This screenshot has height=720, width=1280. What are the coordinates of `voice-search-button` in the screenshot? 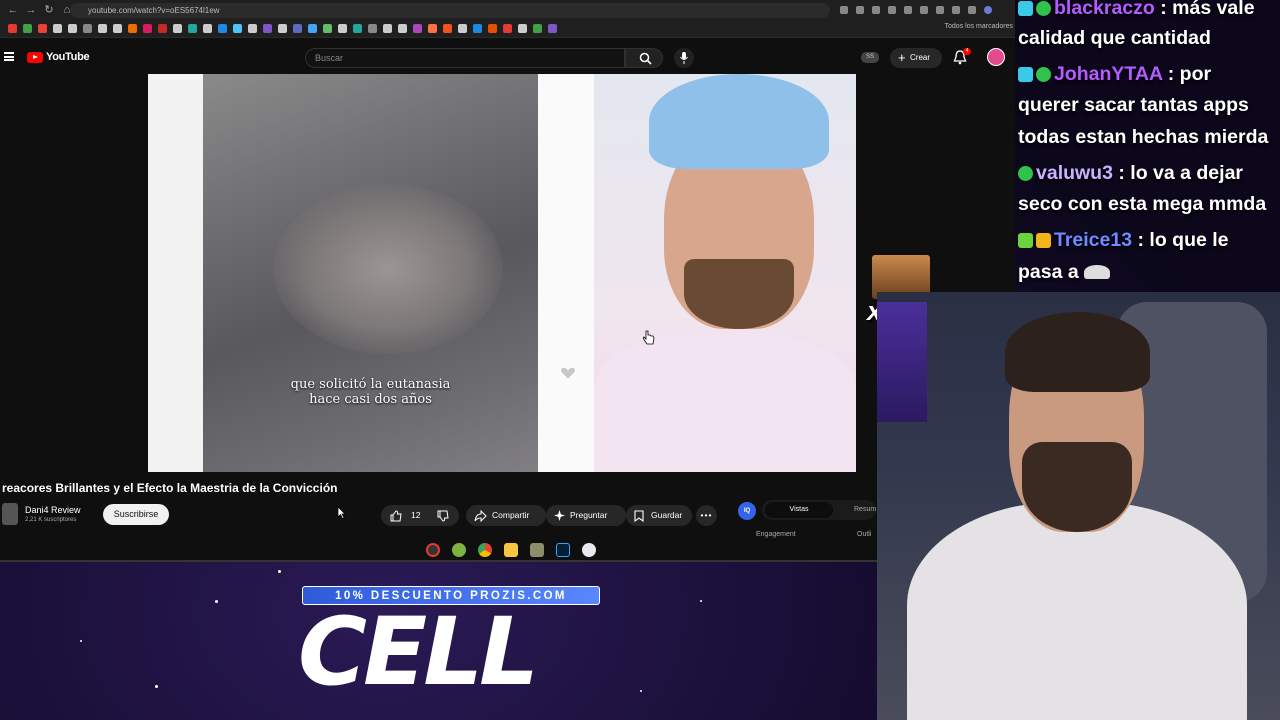 It's located at (684, 58).